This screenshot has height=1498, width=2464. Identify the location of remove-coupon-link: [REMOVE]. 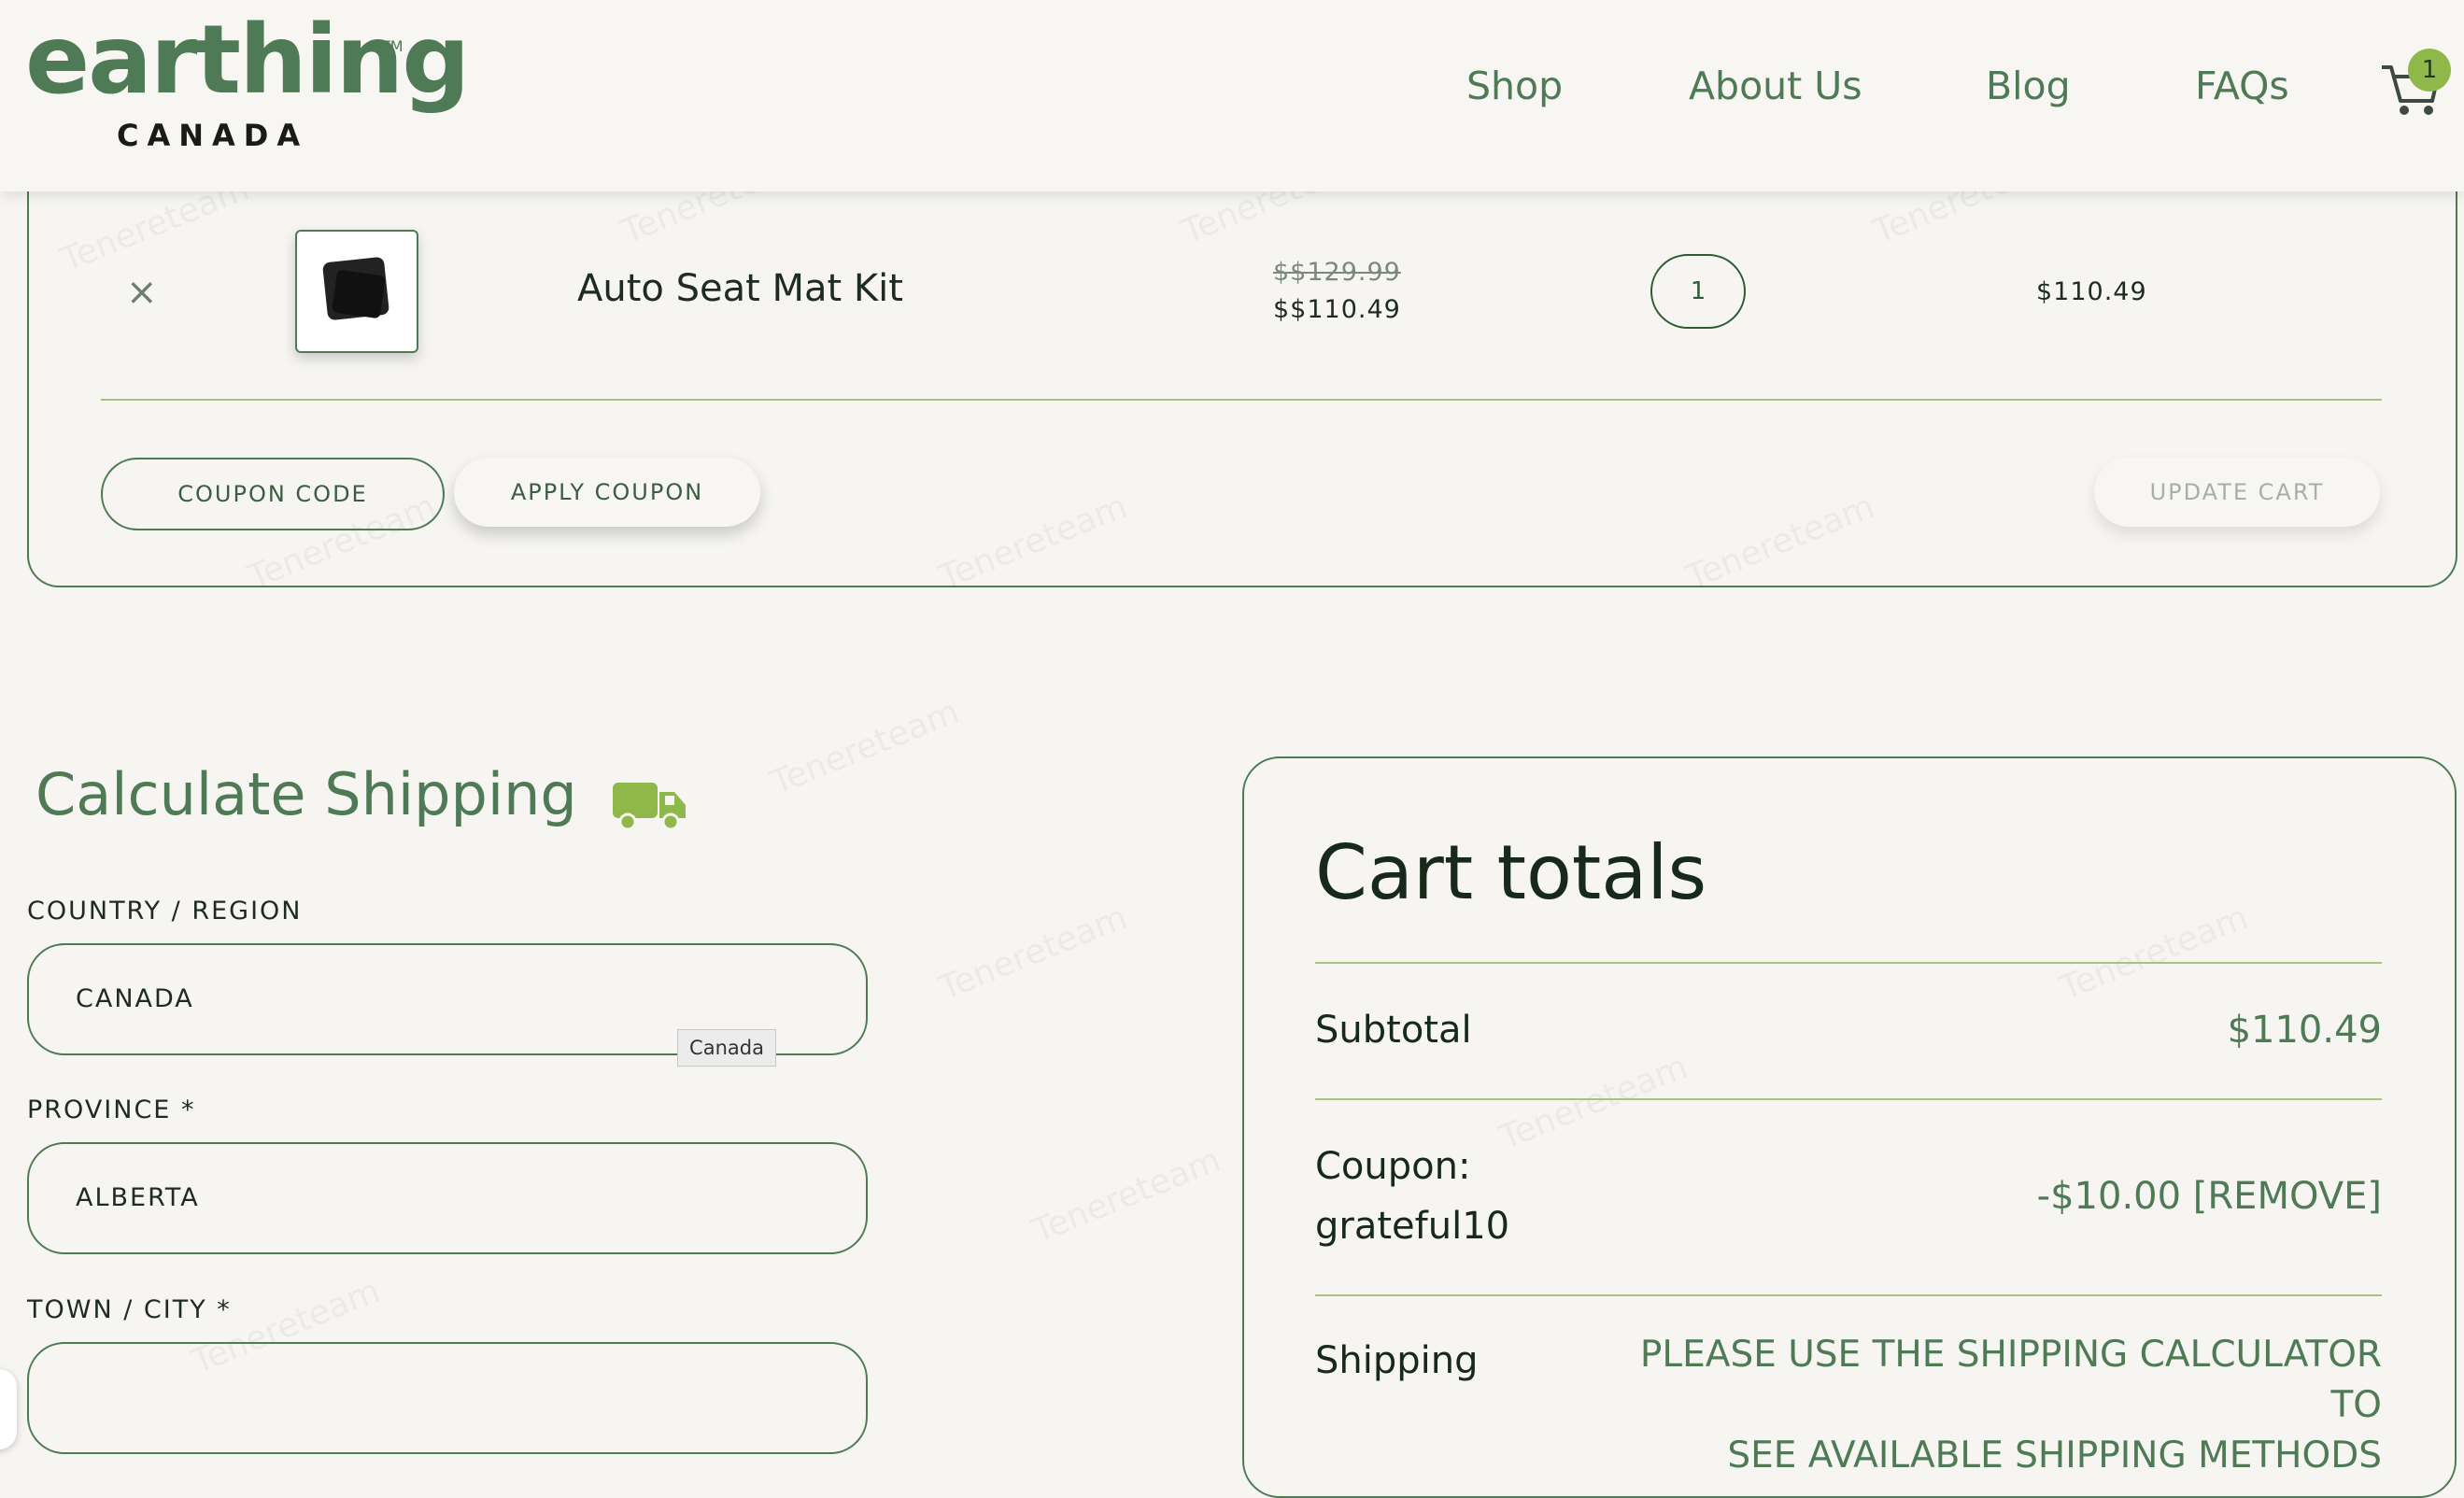
(2287, 1196).